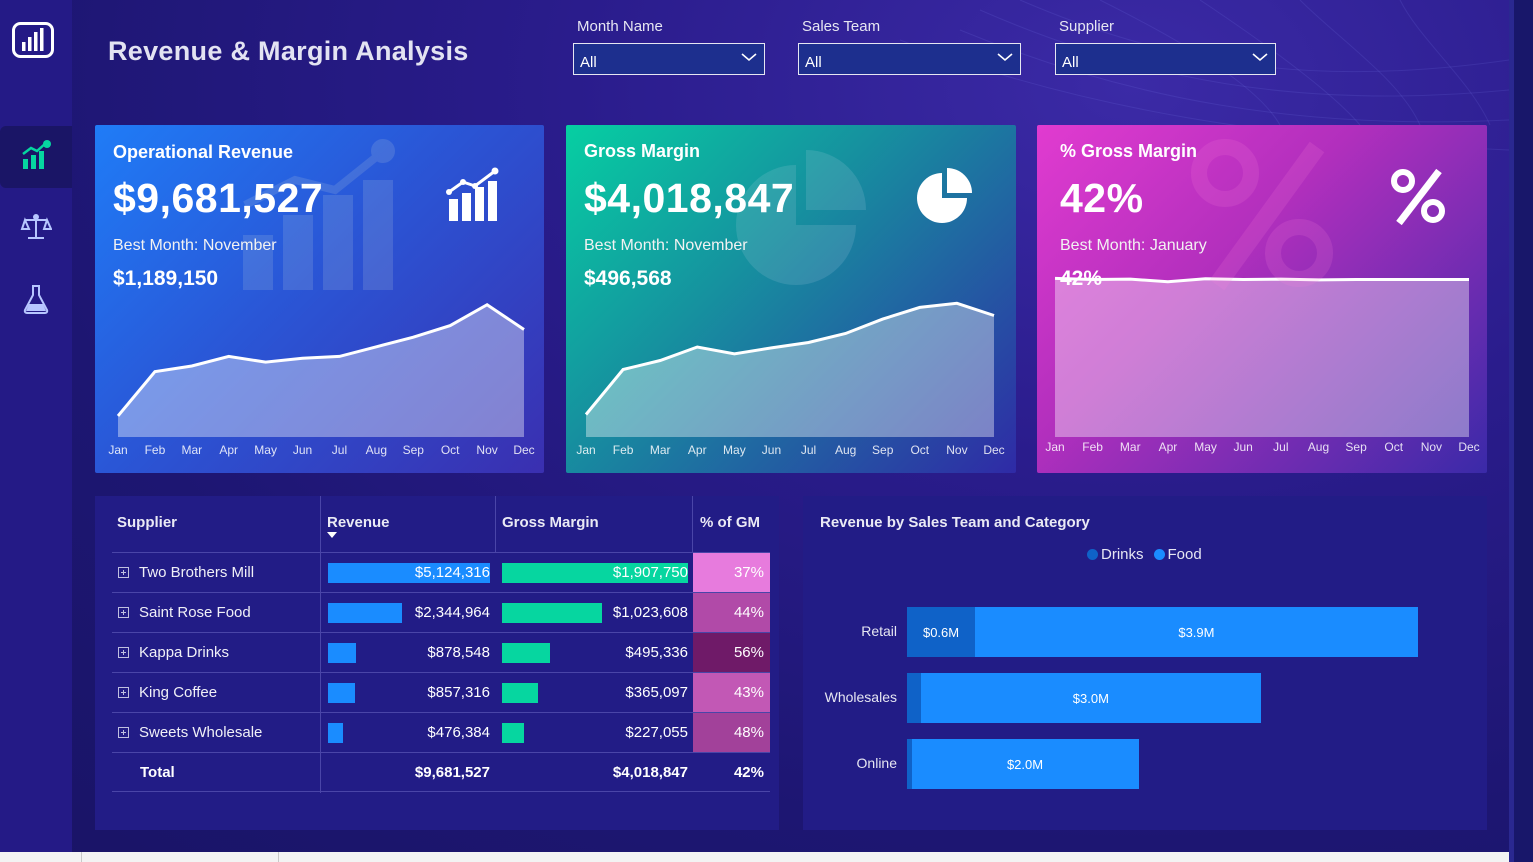 The height and width of the screenshot is (862, 1533). Describe the element at coordinates (358, 522) in the screenshot. I see `column-header-revenue: Revenue` at that location.